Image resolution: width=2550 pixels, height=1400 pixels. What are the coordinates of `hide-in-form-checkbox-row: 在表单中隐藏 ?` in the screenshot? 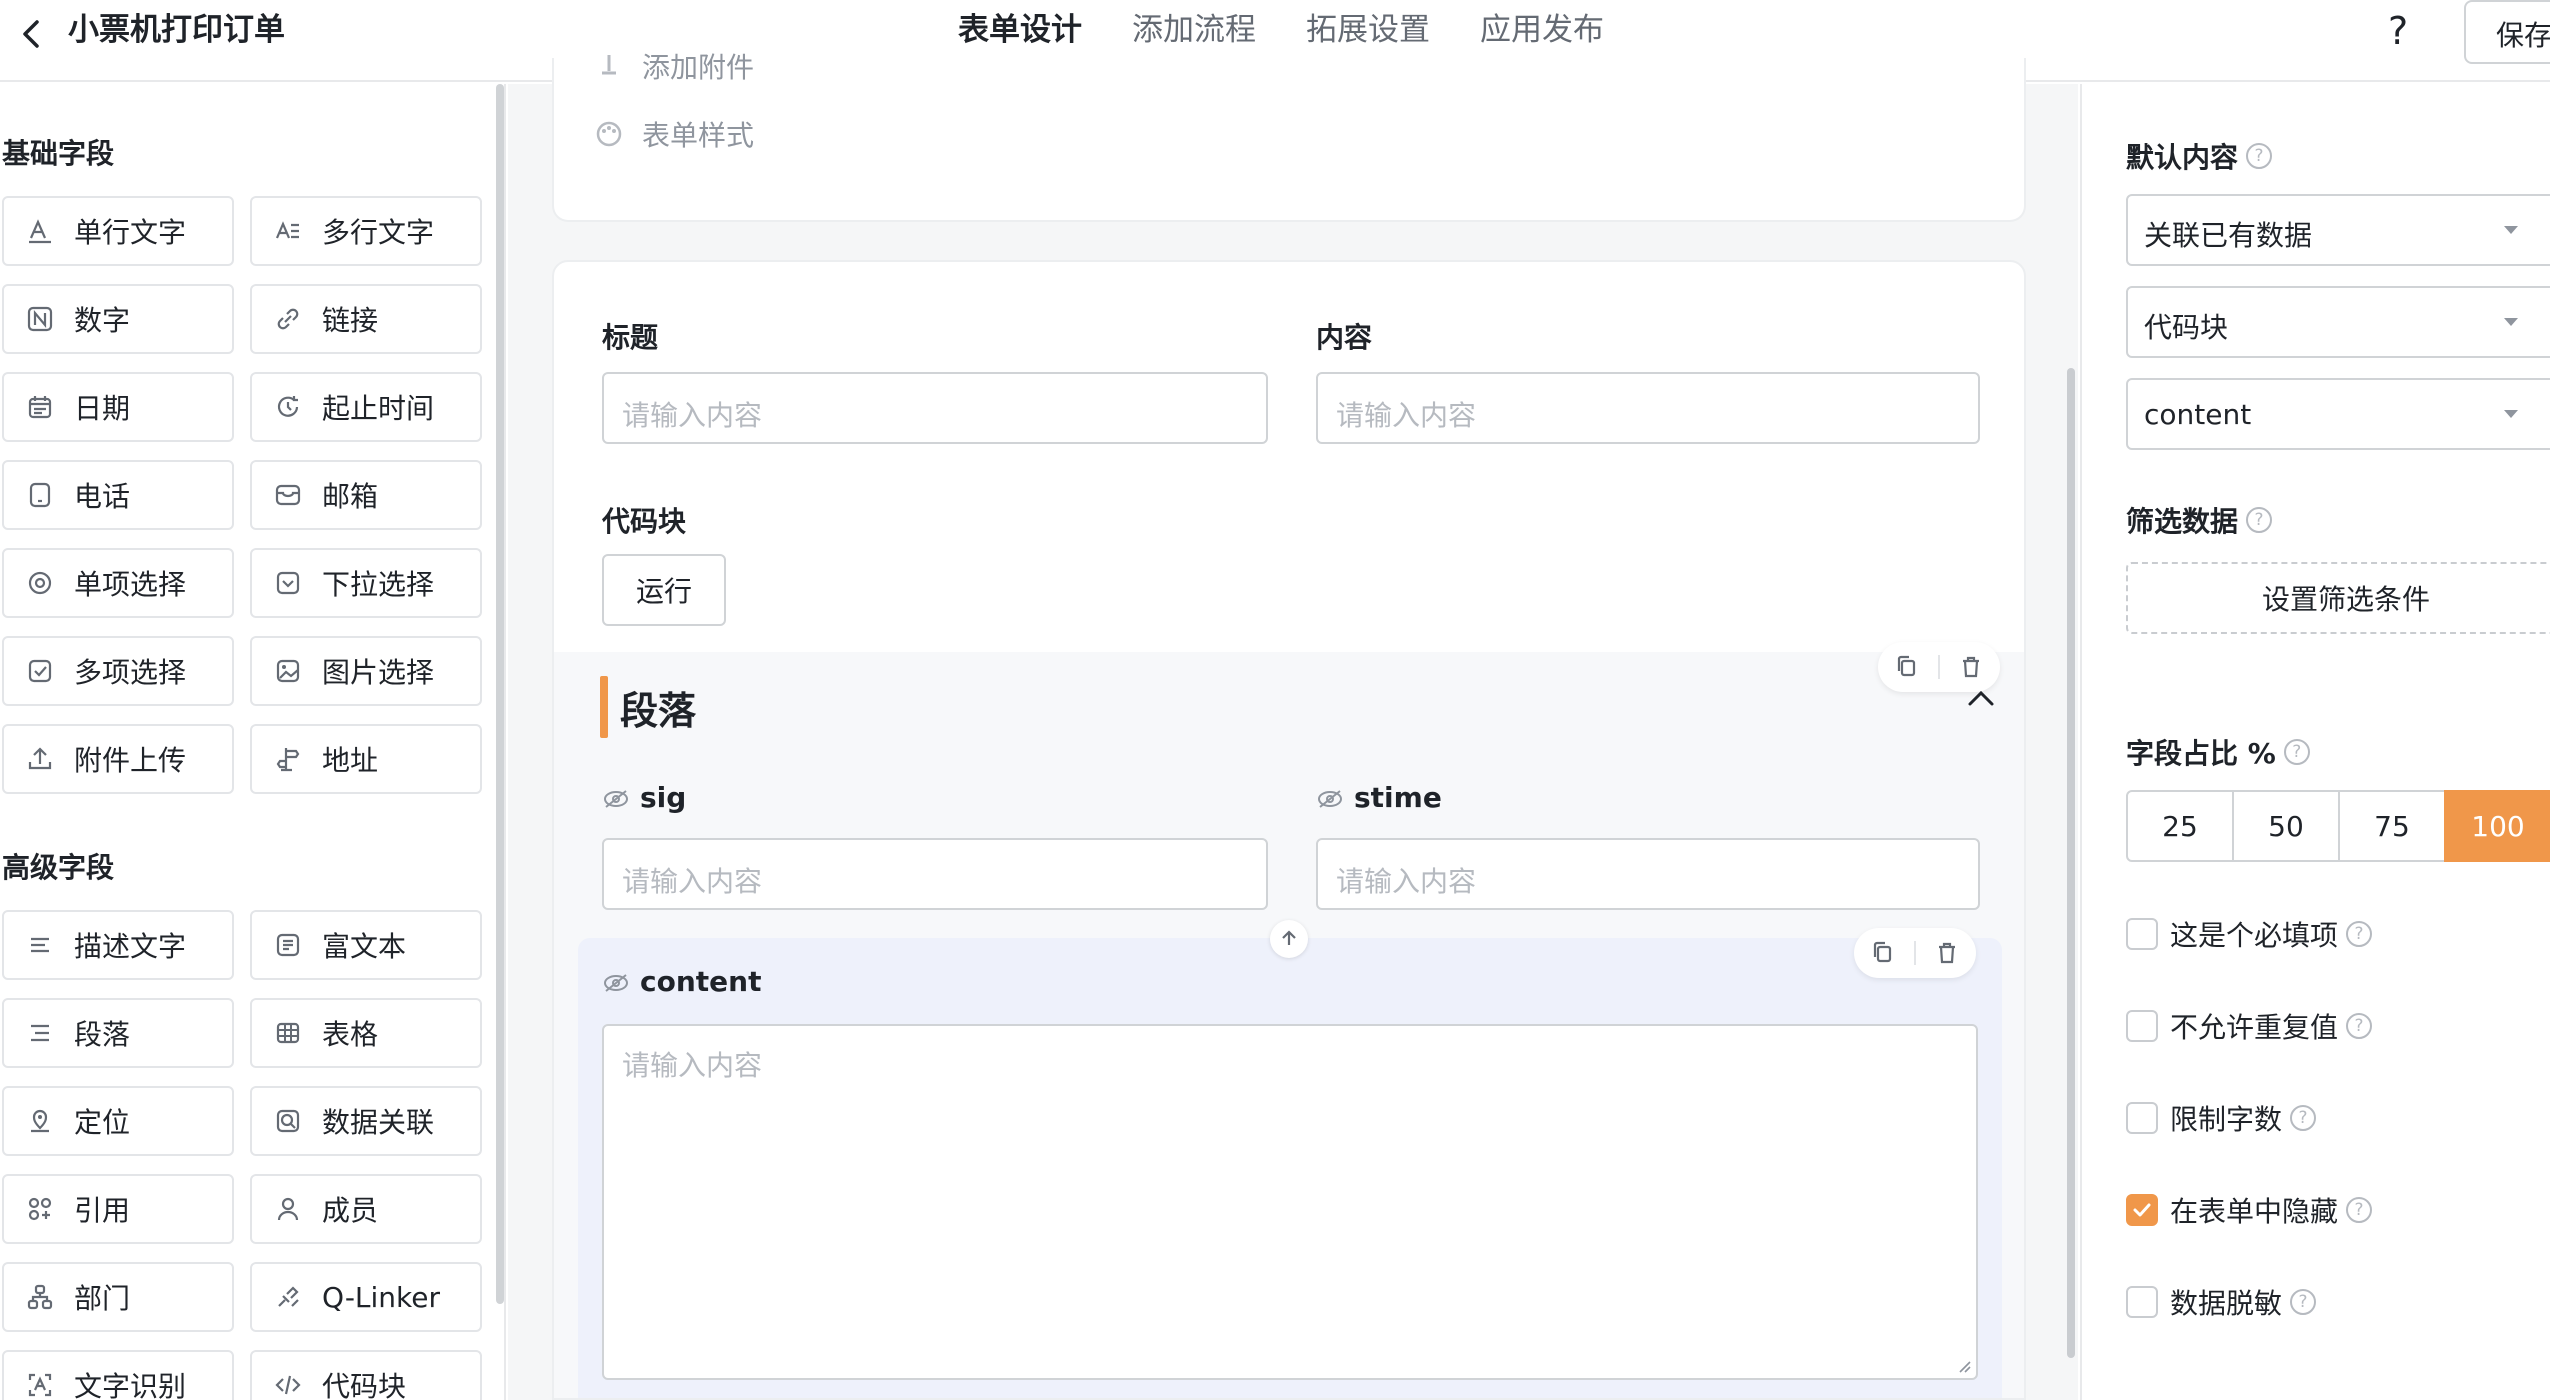 It's located at (2249, 1210).